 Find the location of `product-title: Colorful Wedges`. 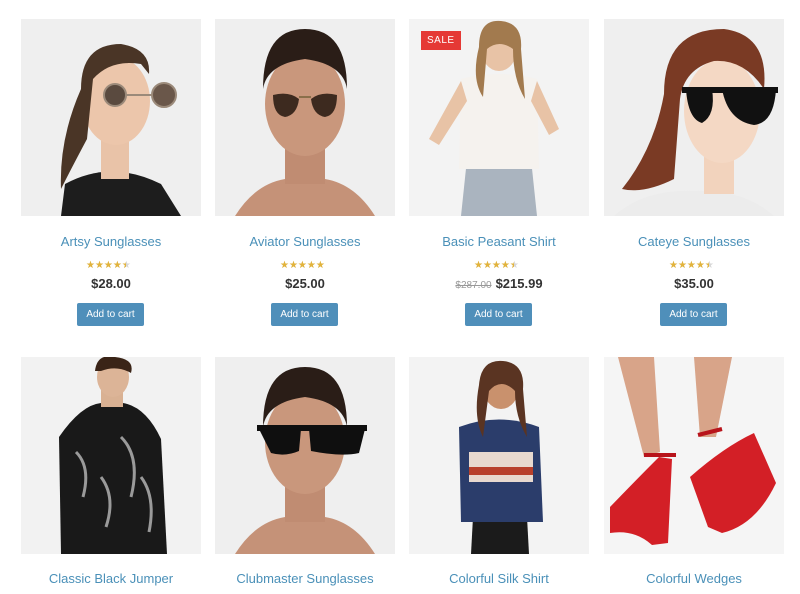

product-title: Colorful Wedges is located at coordinates (694, 578).